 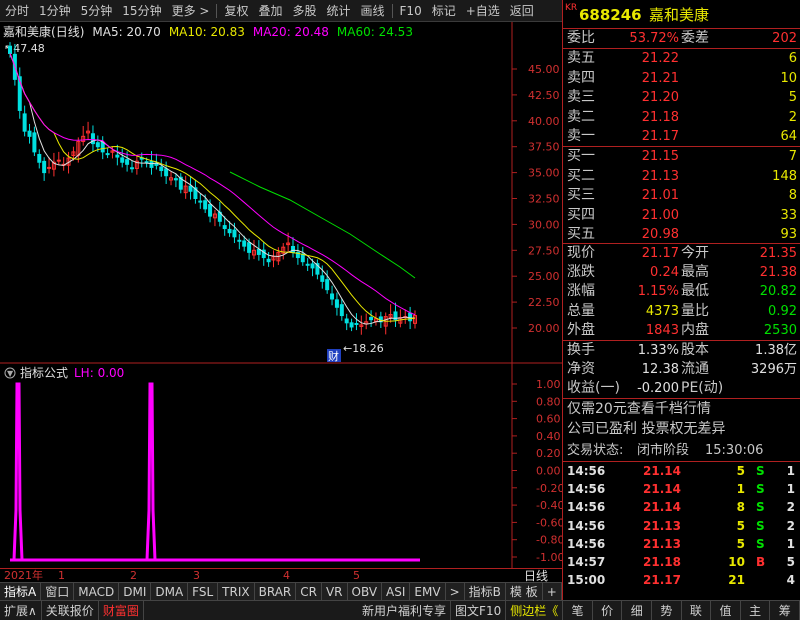 I want to click on bid-row: 买二 21.13 148, so click(x=681, y=176).